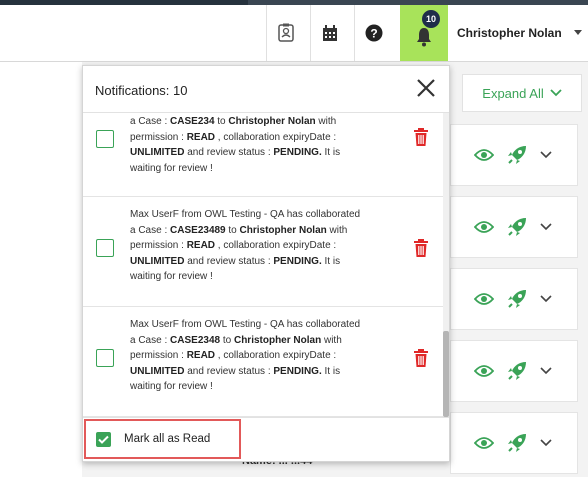 Image resolution: width=588 pixels, height=477 pixels. Describe the element at coordinates (141, 90) in the screenshot. I see `panel-title: Notifications: 10` at that location.